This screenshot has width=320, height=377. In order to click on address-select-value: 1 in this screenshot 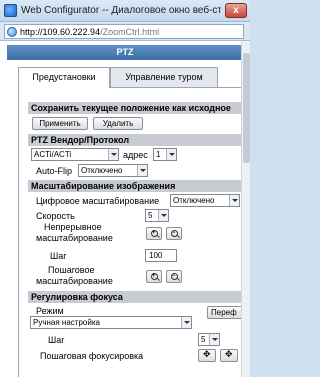, I will do `click(158, 154)`.